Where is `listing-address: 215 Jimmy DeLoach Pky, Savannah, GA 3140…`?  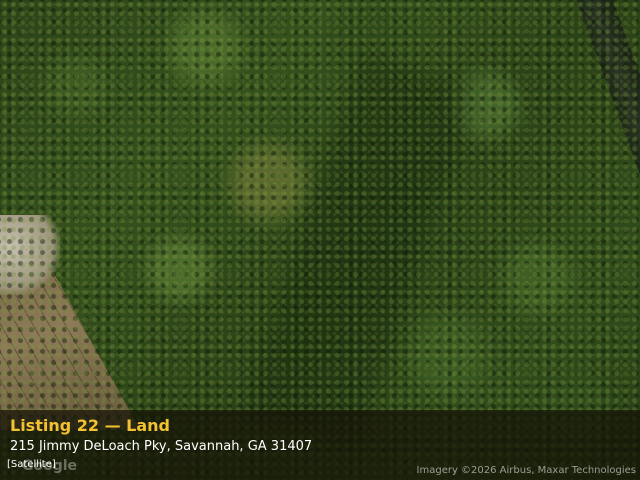 listing-address: 215 Jimmy DeLoach Pky, Savannah, GA 3140… is located at coordinates (161, 446).